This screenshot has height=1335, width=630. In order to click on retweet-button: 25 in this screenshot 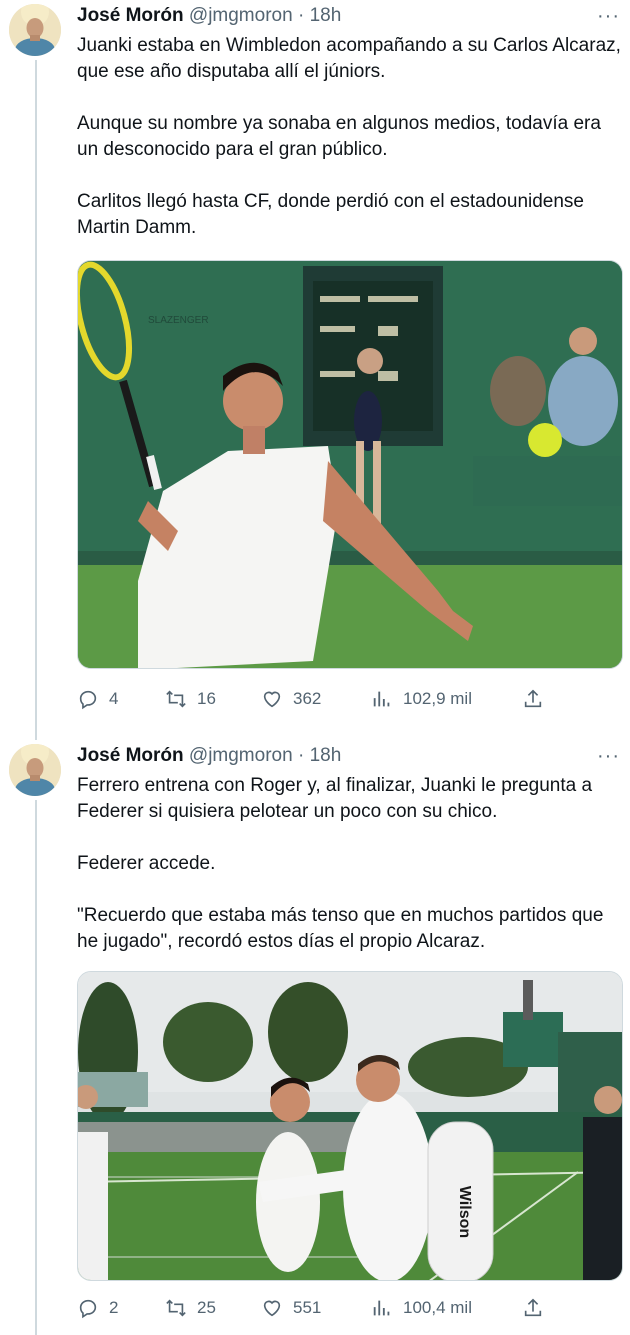, I will do `click(190, 1308)`.